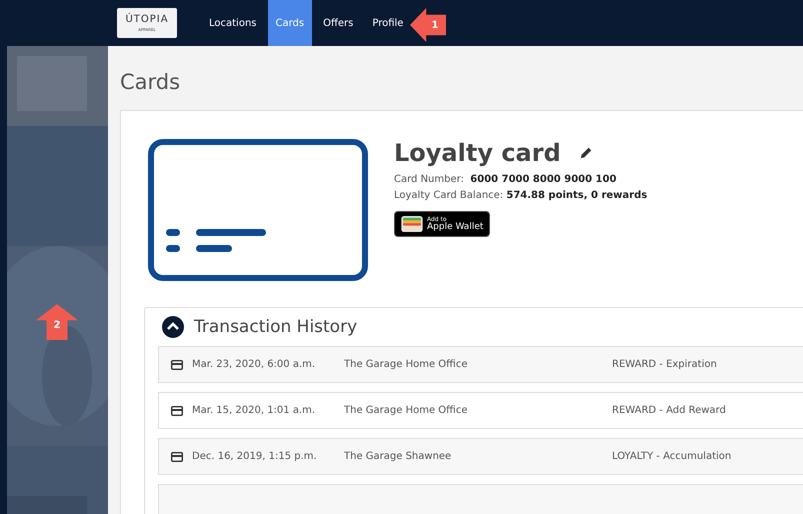  Describe the element at coordinates (664, 364) in the screenshot. I see `transaction-type: REWARD - Expiration` at that location.